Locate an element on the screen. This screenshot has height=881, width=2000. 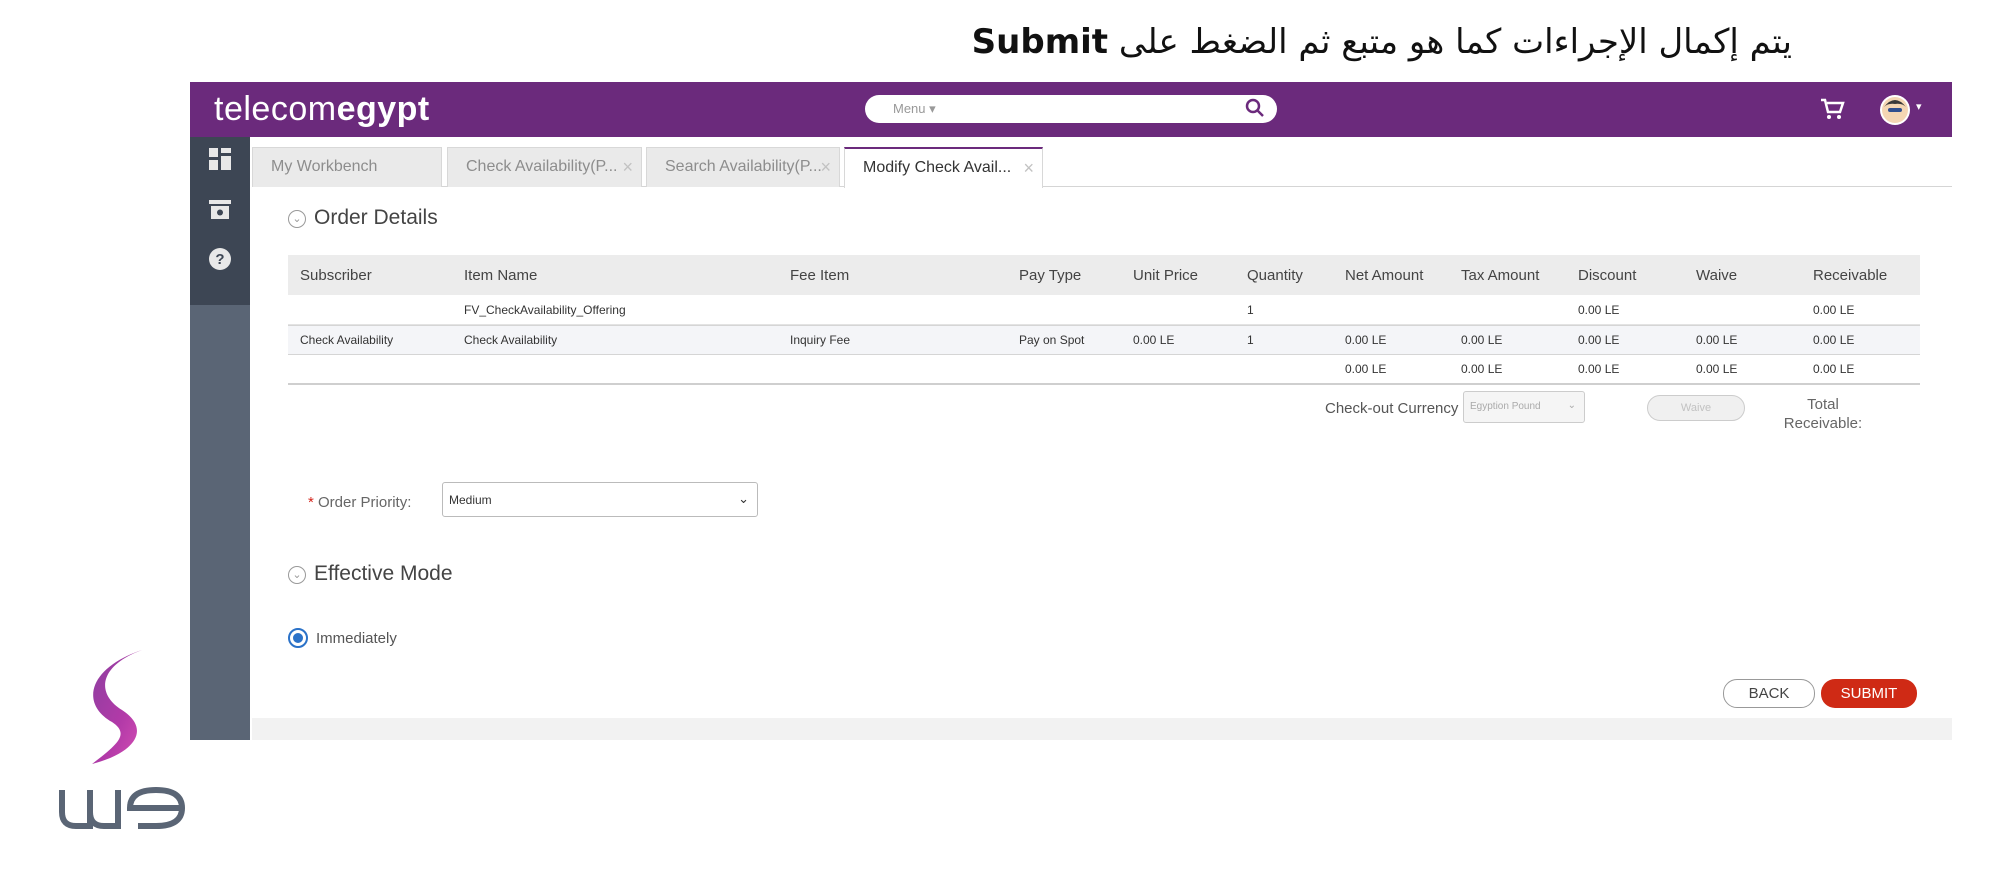
column-header: Subscriber is located at coordinates (336, 275).